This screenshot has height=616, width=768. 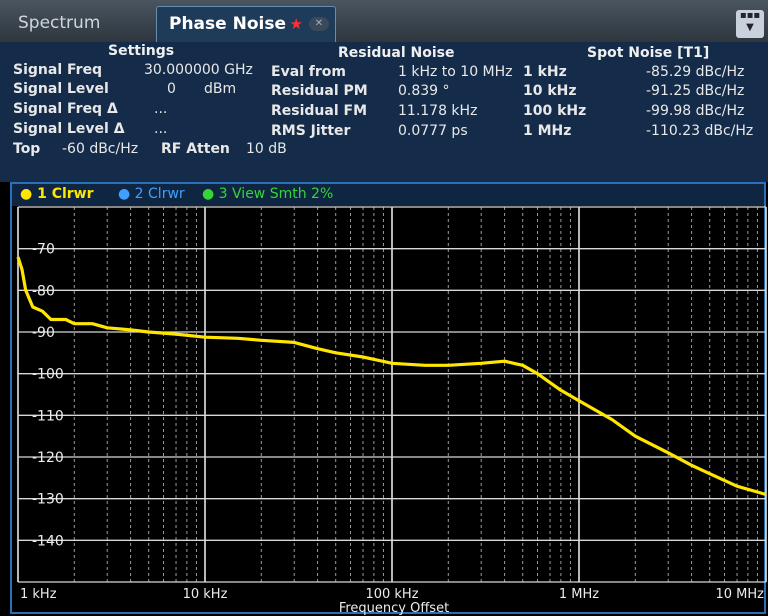 I want to click on y-tick-label: -70, so click(x=43, y=250).